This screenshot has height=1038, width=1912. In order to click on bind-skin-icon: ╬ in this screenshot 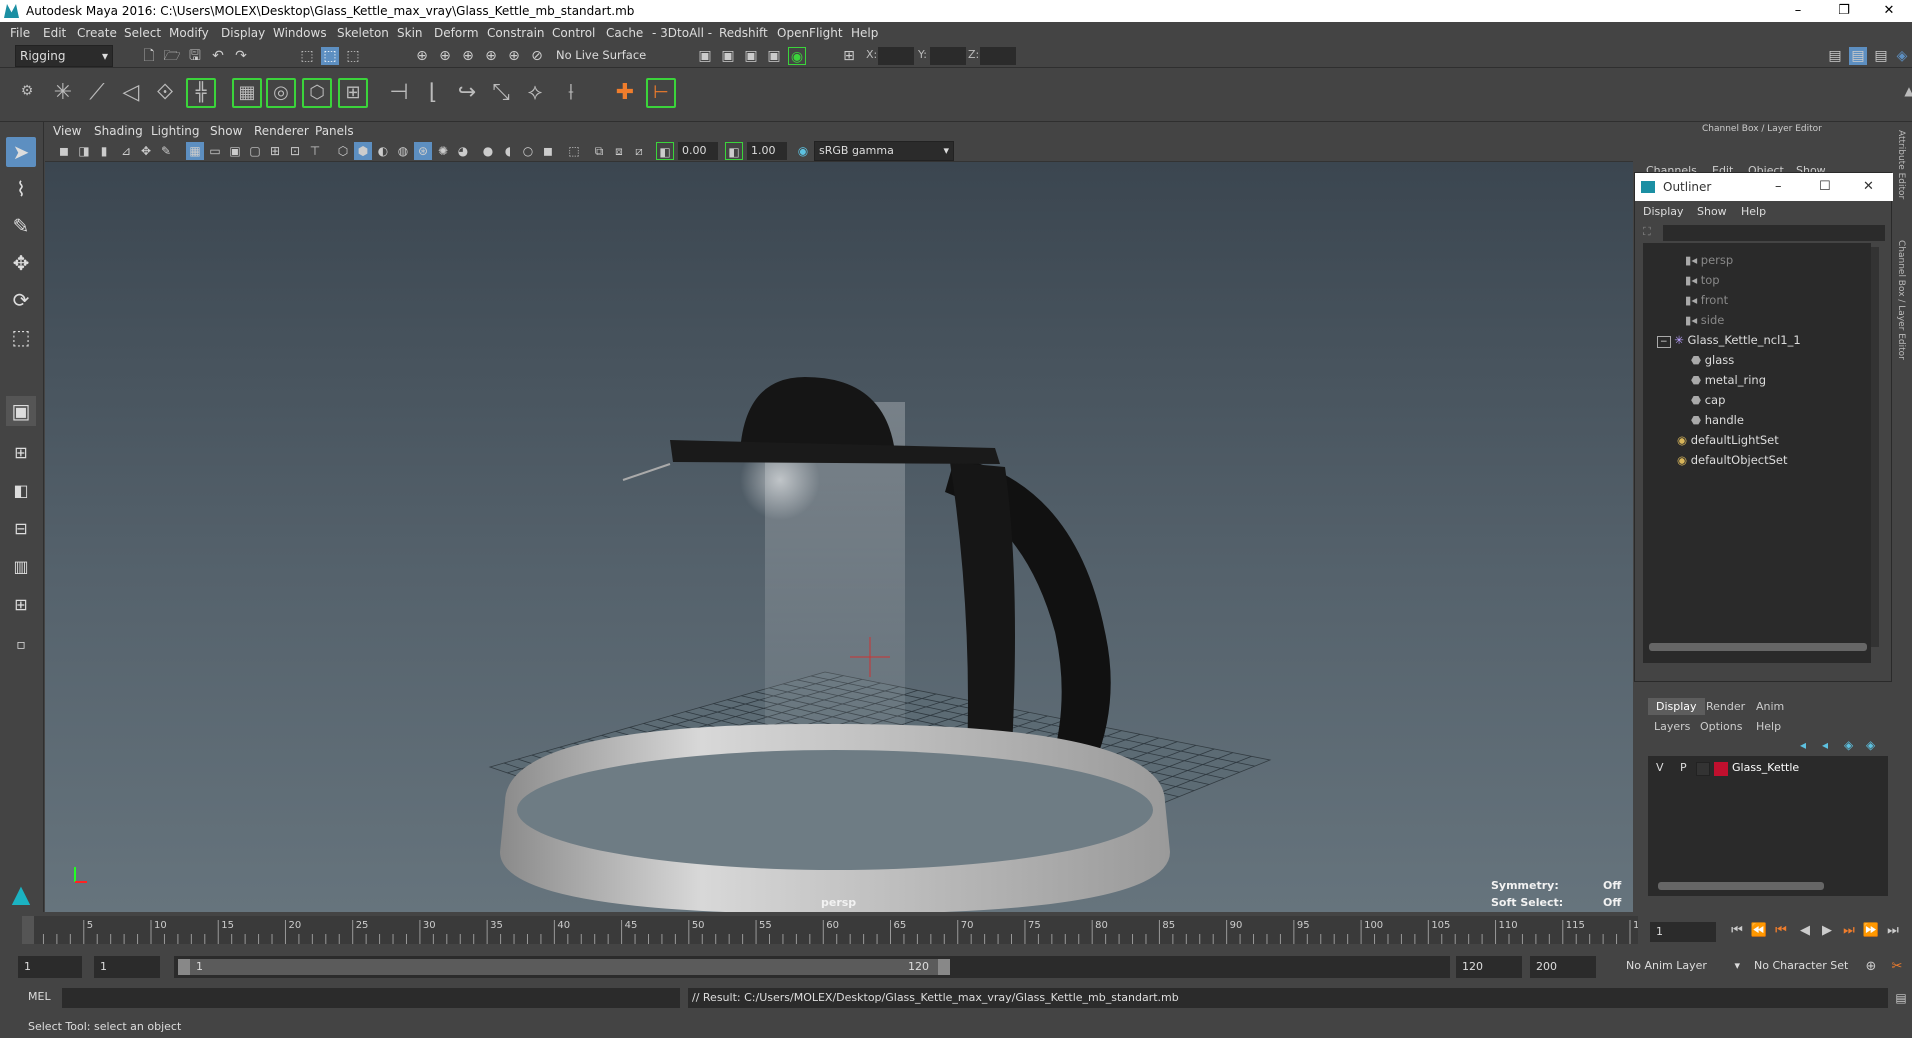, I will do `click(201, 93)`.